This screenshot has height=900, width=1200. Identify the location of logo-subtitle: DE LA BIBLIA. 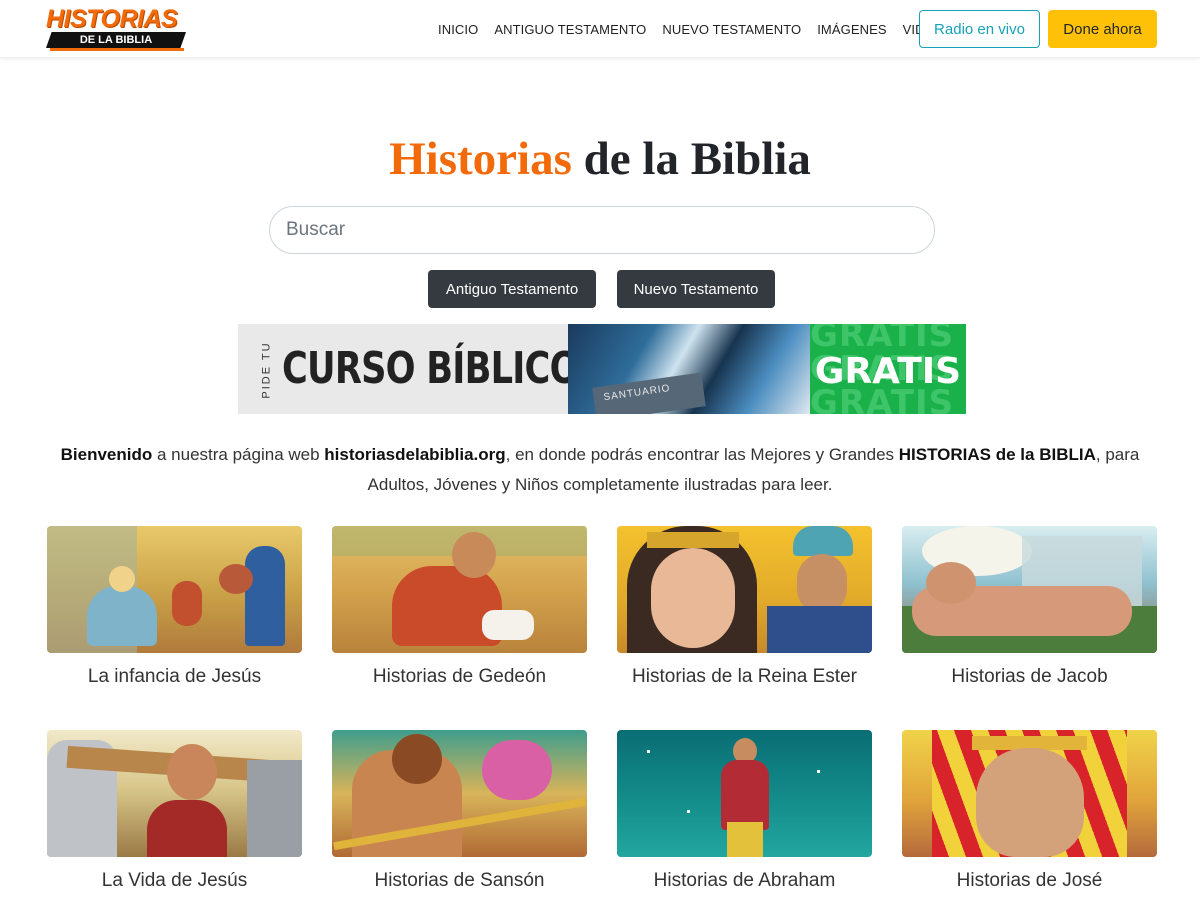
(116, 40).